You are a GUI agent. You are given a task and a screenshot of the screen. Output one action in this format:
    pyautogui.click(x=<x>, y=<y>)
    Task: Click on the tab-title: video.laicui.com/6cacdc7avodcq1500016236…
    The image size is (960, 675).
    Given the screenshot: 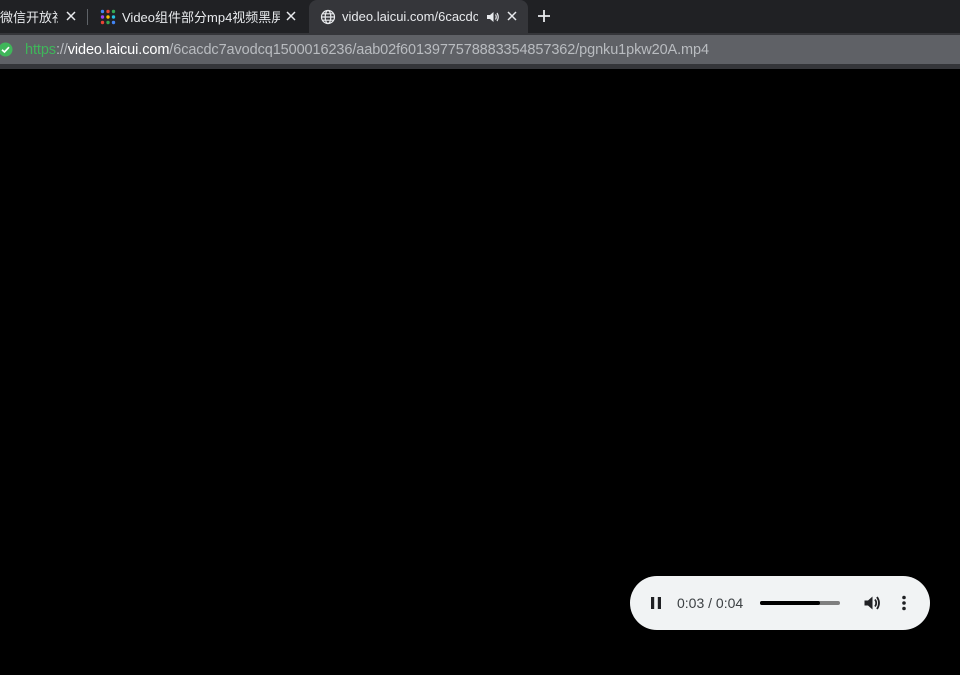 What is the action you would take?
    pyautogui.click(x=410, y=16)
    